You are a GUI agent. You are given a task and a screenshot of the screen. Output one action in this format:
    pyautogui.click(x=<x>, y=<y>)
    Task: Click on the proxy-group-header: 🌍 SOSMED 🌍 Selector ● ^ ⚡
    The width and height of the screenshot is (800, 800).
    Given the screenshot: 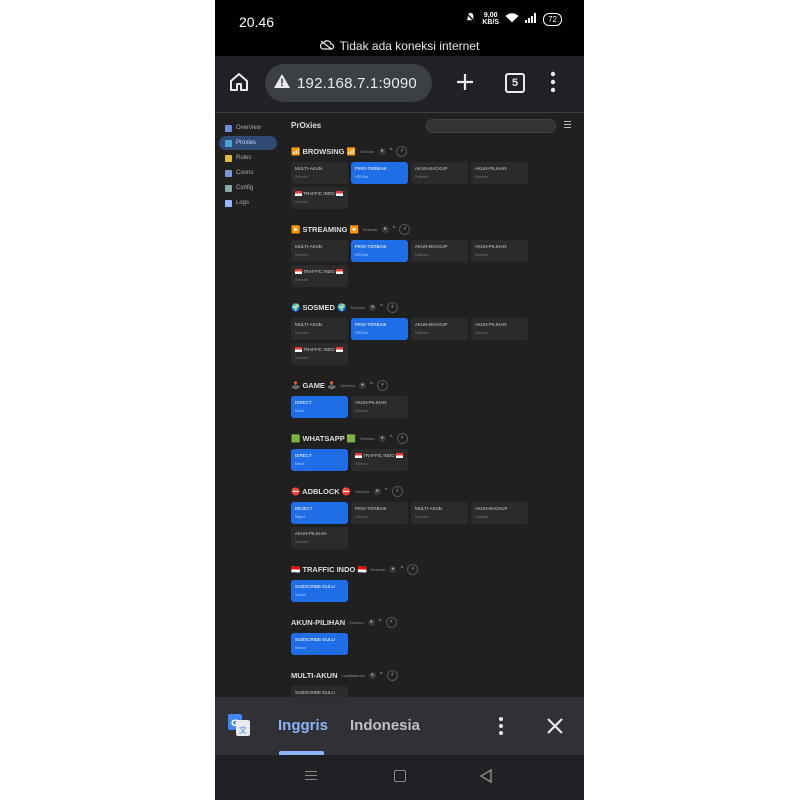 What is the action you would take?
    pyautogui.click(x=436, y=307)
    